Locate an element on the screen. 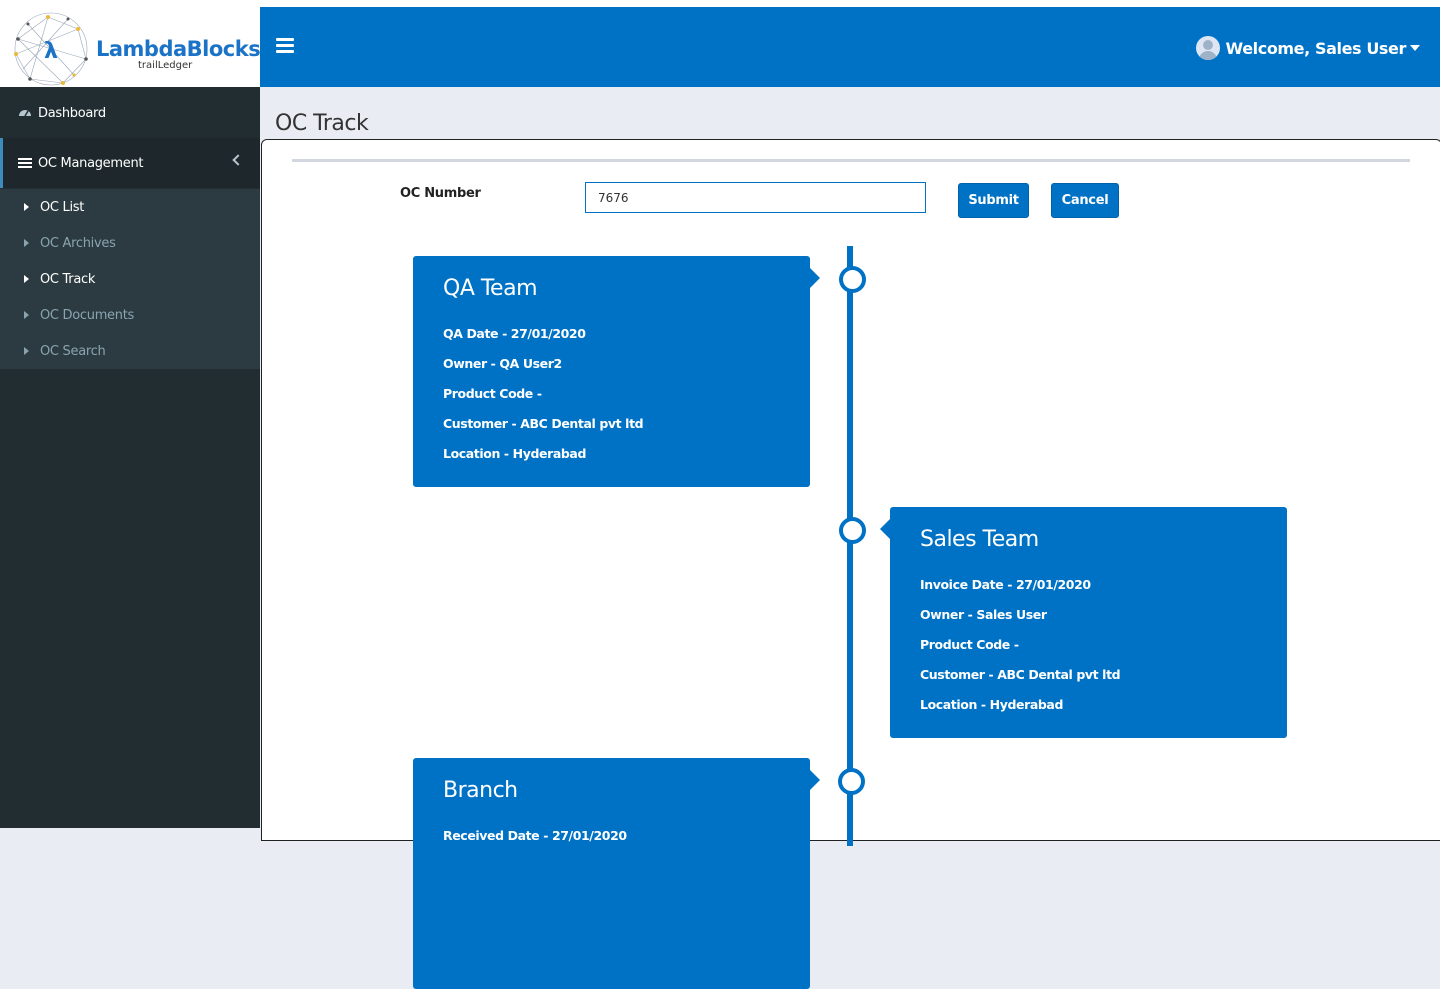 The image size is (1440, 989). sidebar-item-oc-list: OC List is located at coordinates (130, 207).